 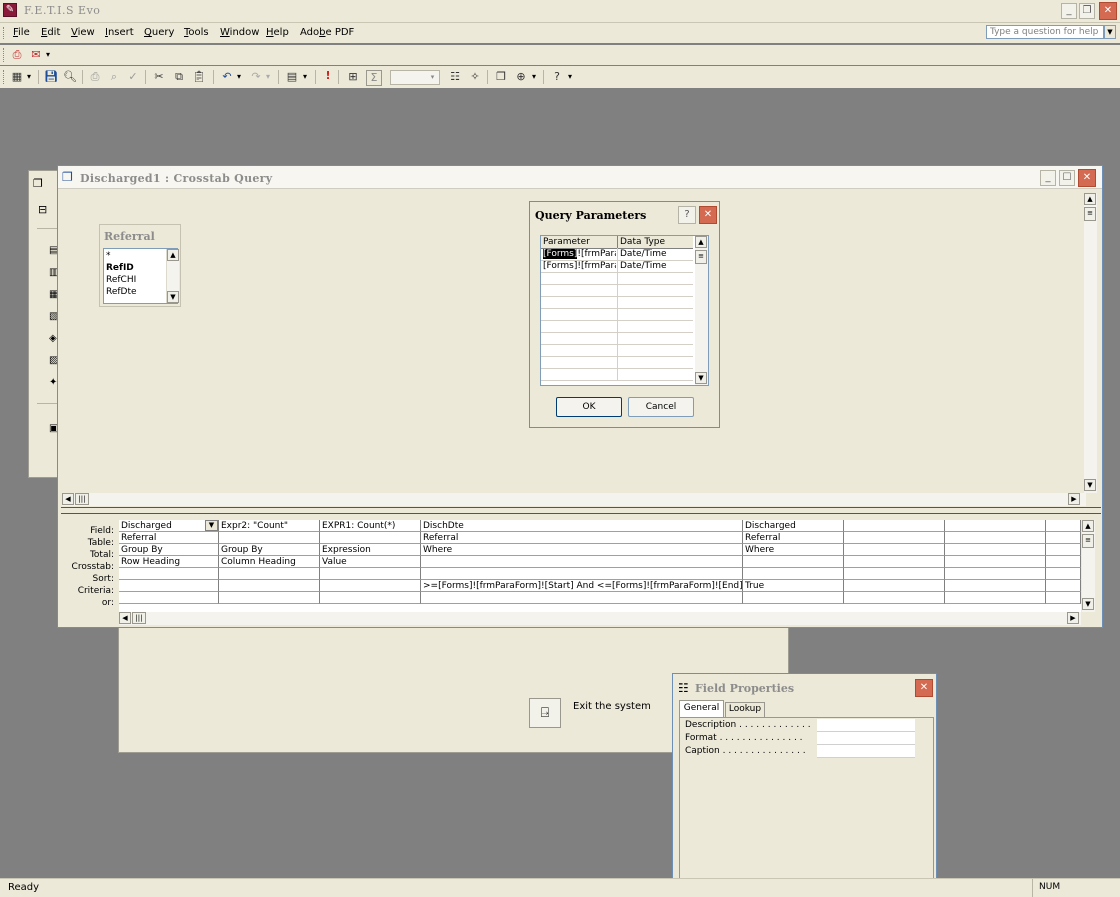 What do you see at coordinates (1087, 178) in the screenshot?
I see `query-close-icon: ✕` at bounding box center [1087, 178].